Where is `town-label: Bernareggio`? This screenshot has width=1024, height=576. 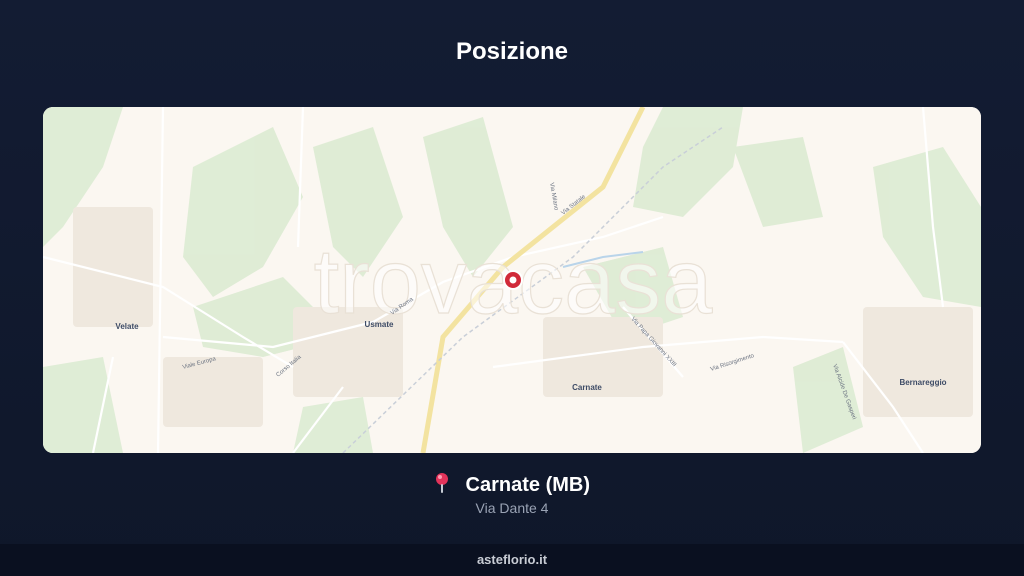
town-label: Bernareggio is located at coordinates (922, 382).